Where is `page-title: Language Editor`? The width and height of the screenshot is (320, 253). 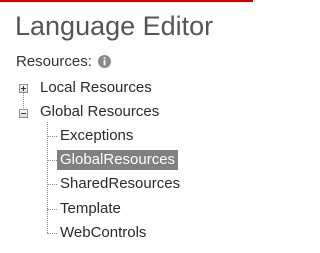 page-title: Language Editor is located at coordinates (114, 26).